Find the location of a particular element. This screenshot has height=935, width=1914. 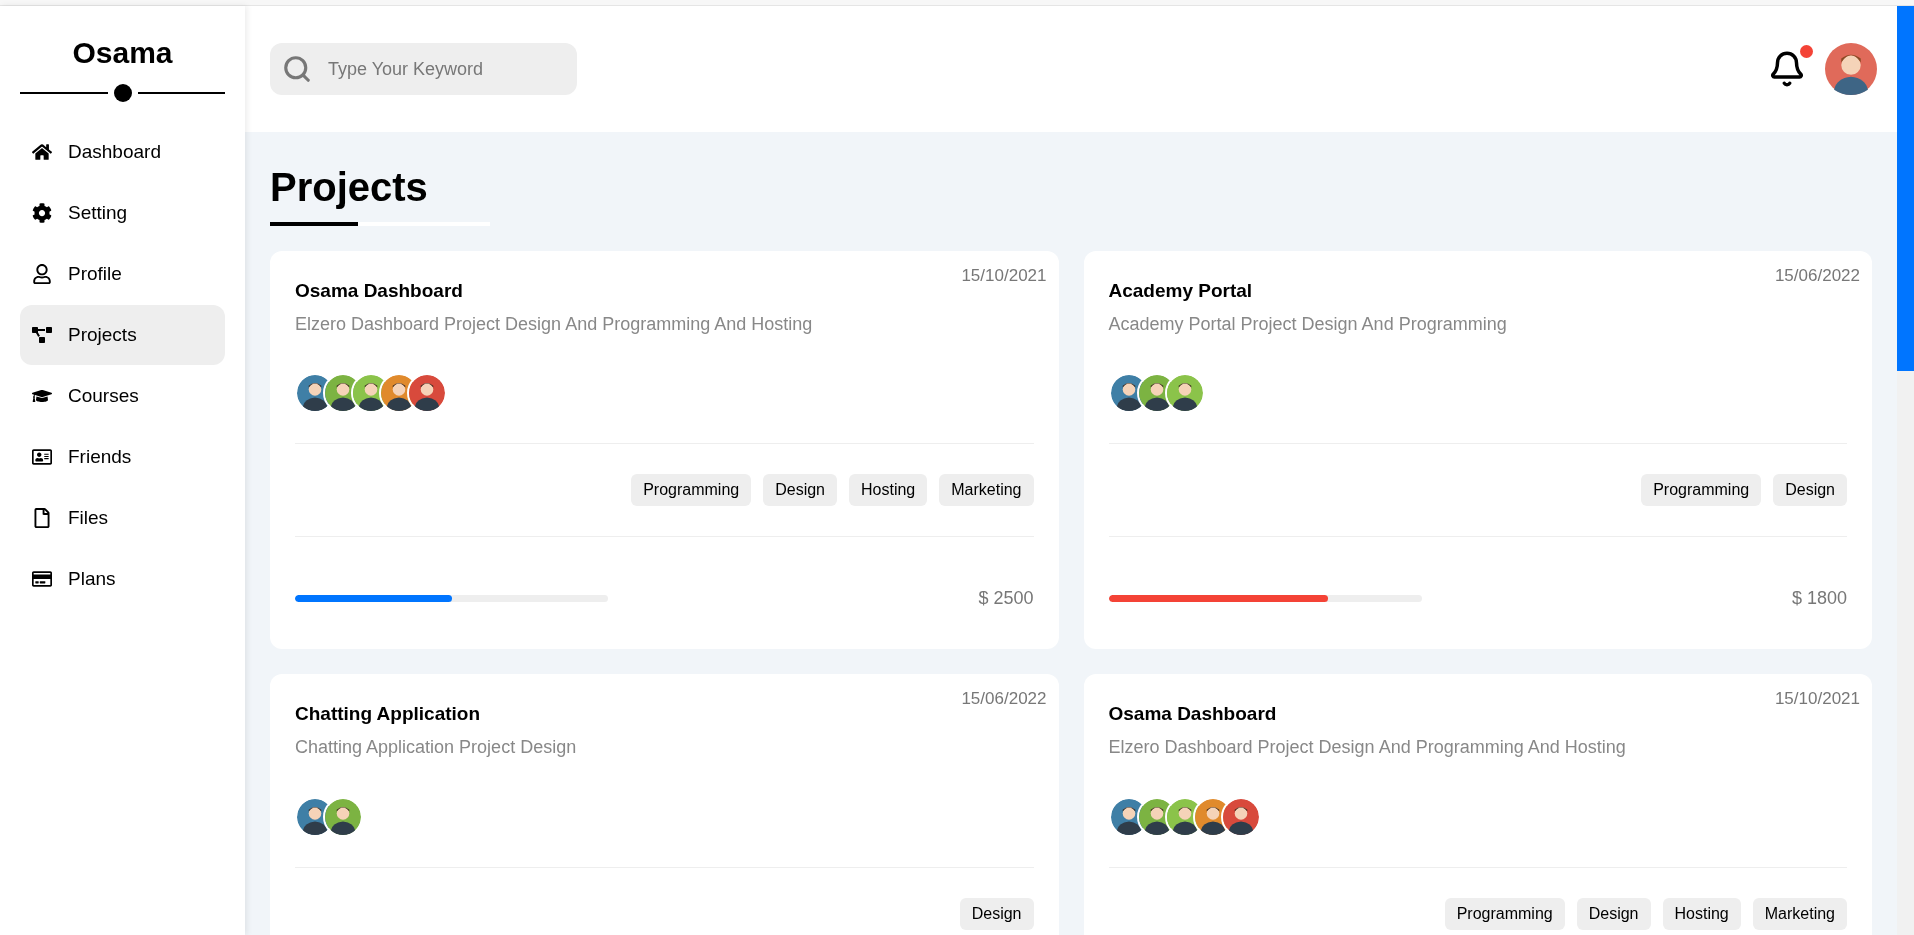

file-icon is located at coordinates (42, 518).